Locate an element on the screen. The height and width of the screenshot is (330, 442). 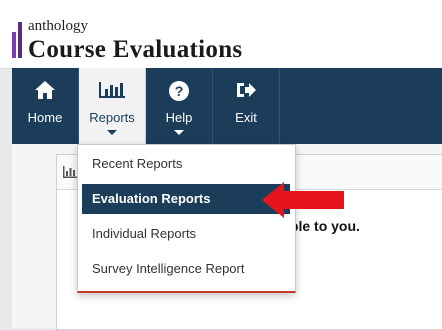
nav-label: Home is located at coordinates (45, 117).